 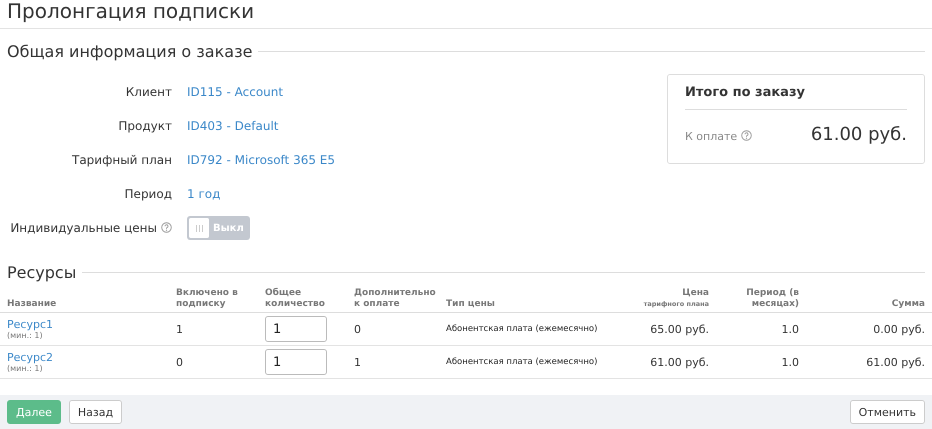 What do you see at coordinates (148, 92) in the screenshot?
I see `field-label: Клиент` at bounding box center [148, 92].